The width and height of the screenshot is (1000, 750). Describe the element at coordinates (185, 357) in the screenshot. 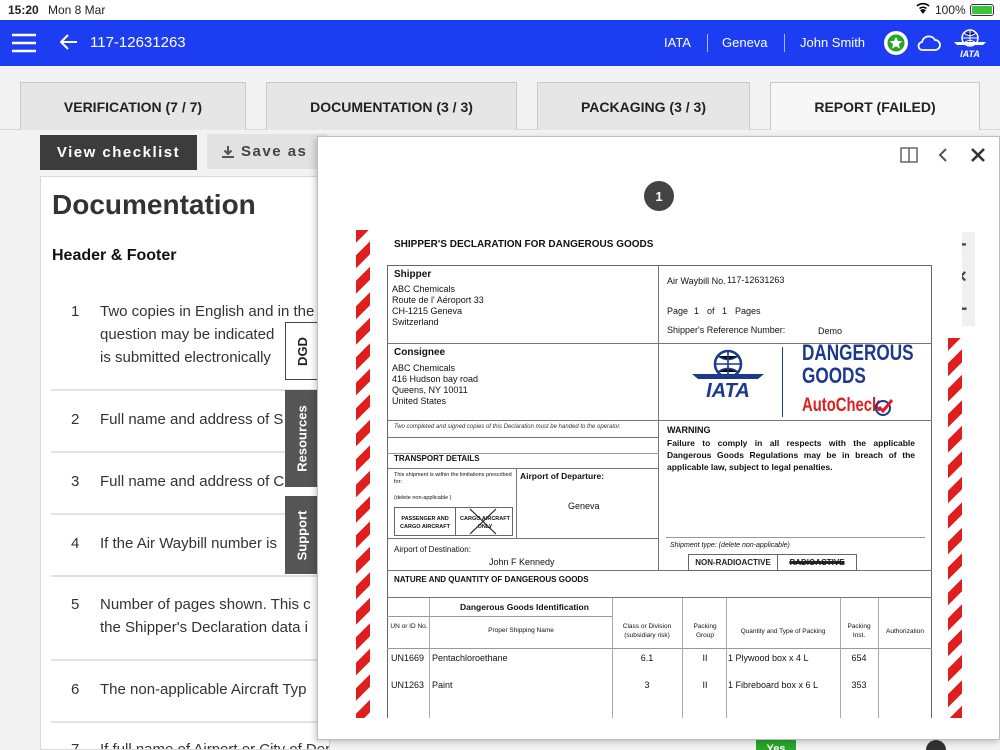

I see `item-text: is submitted electronically` at that location.